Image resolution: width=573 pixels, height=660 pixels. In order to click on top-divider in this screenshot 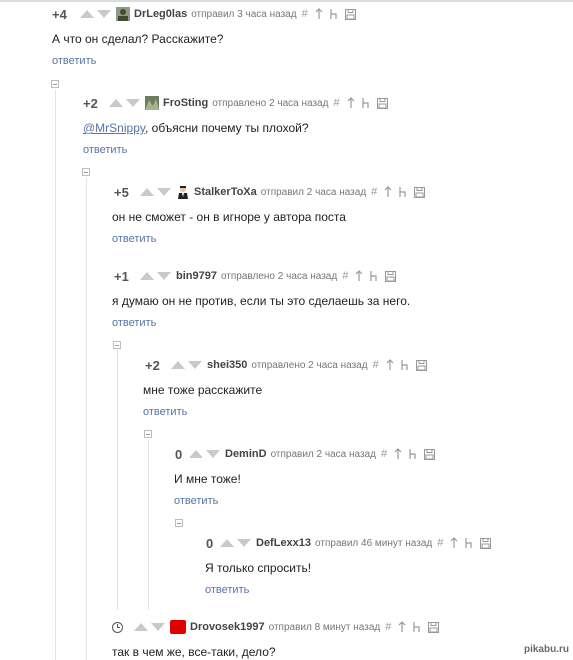, I will do `click(286, 1)`.